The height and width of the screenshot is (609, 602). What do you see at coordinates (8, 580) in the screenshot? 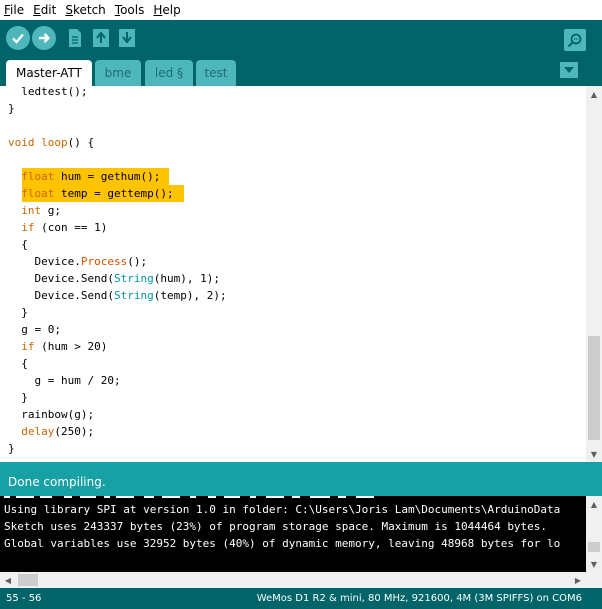
I see `scroll-left-icon: ◀` at bounding box center [8, 580].